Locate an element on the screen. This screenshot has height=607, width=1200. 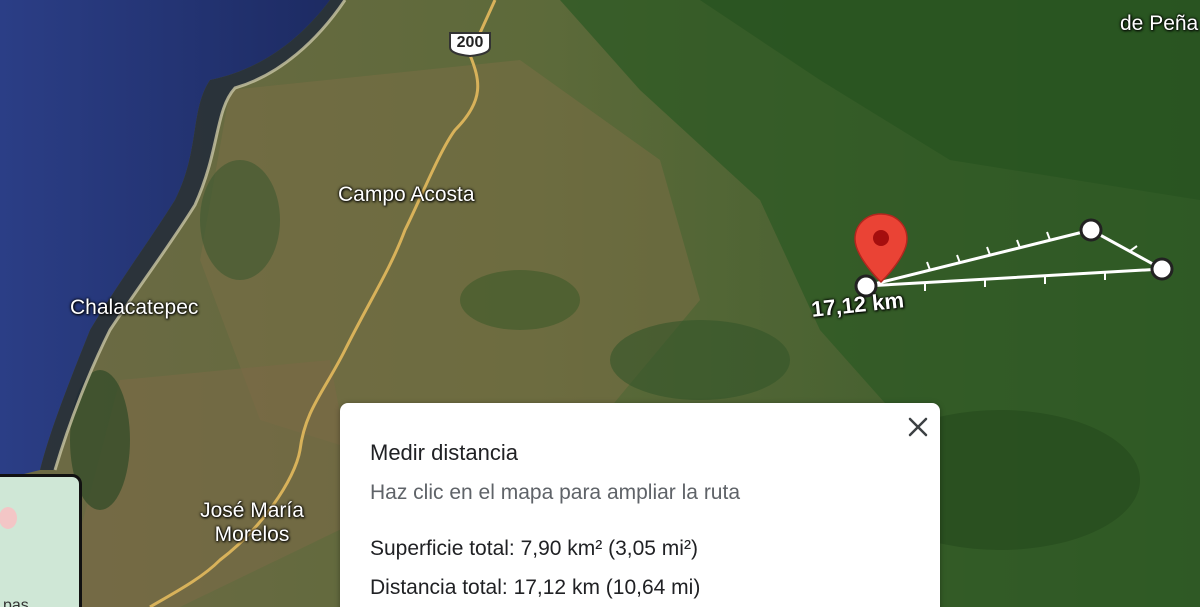
place-label-de-pena: de Peña is located at coordinates (1159, 24).